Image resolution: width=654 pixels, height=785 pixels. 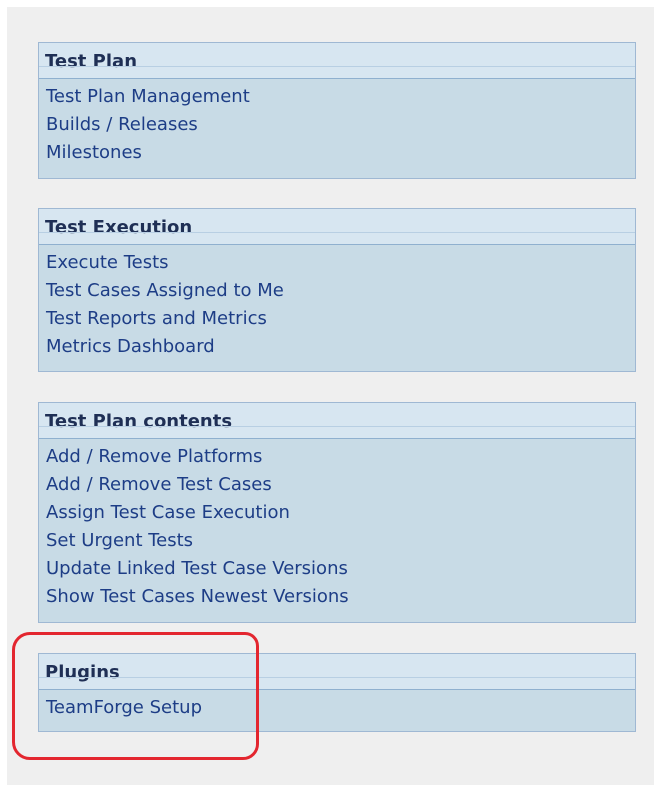 What do you see at coordinates (337, 263) in the screenshot?
I see `execute-tests-link: Execute Tests` at bounding box center [337, 263].